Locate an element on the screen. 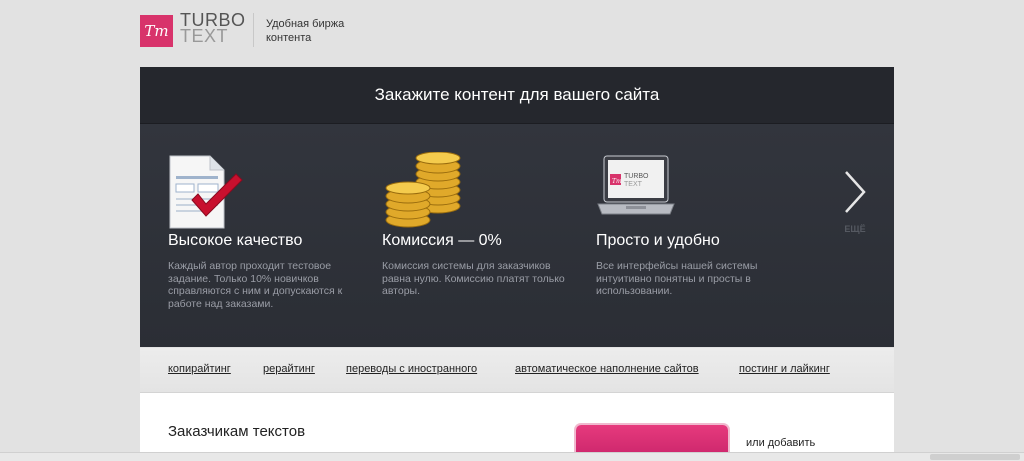  logo-word-text: TEXT is located at coordinates (204, 36).